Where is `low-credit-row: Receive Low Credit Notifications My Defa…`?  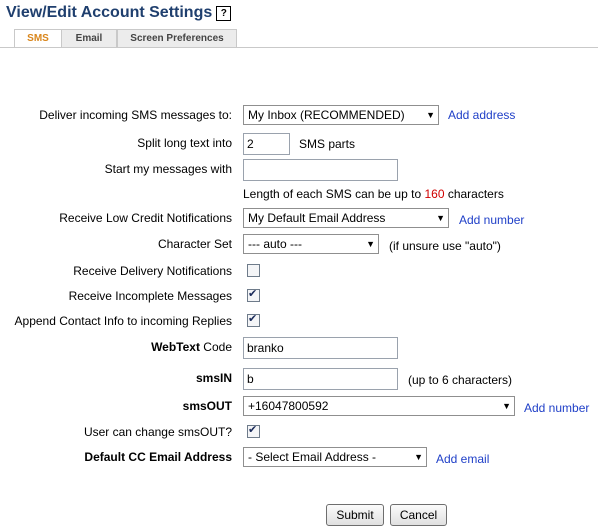
low-credit-row: Receive Low Credit Notifications My Defa… is located at coordinates (299, 218).